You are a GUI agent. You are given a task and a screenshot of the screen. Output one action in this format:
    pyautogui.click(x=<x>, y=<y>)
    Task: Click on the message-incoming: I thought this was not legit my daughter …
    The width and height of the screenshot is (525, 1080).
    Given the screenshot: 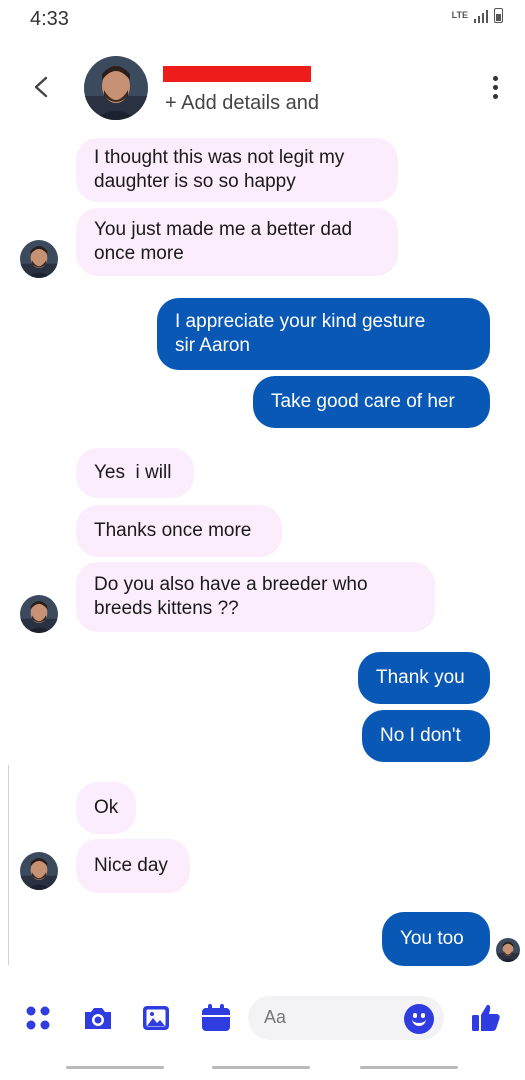 What is the action you would take?
    pyautogui.click(x=237, y=170)
    